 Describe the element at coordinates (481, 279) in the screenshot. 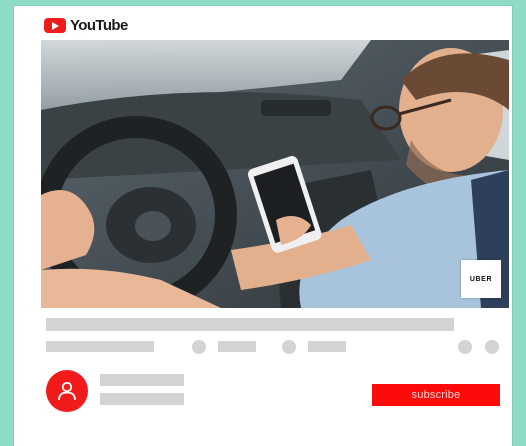

I see `uber-badge: UBER` at that location.